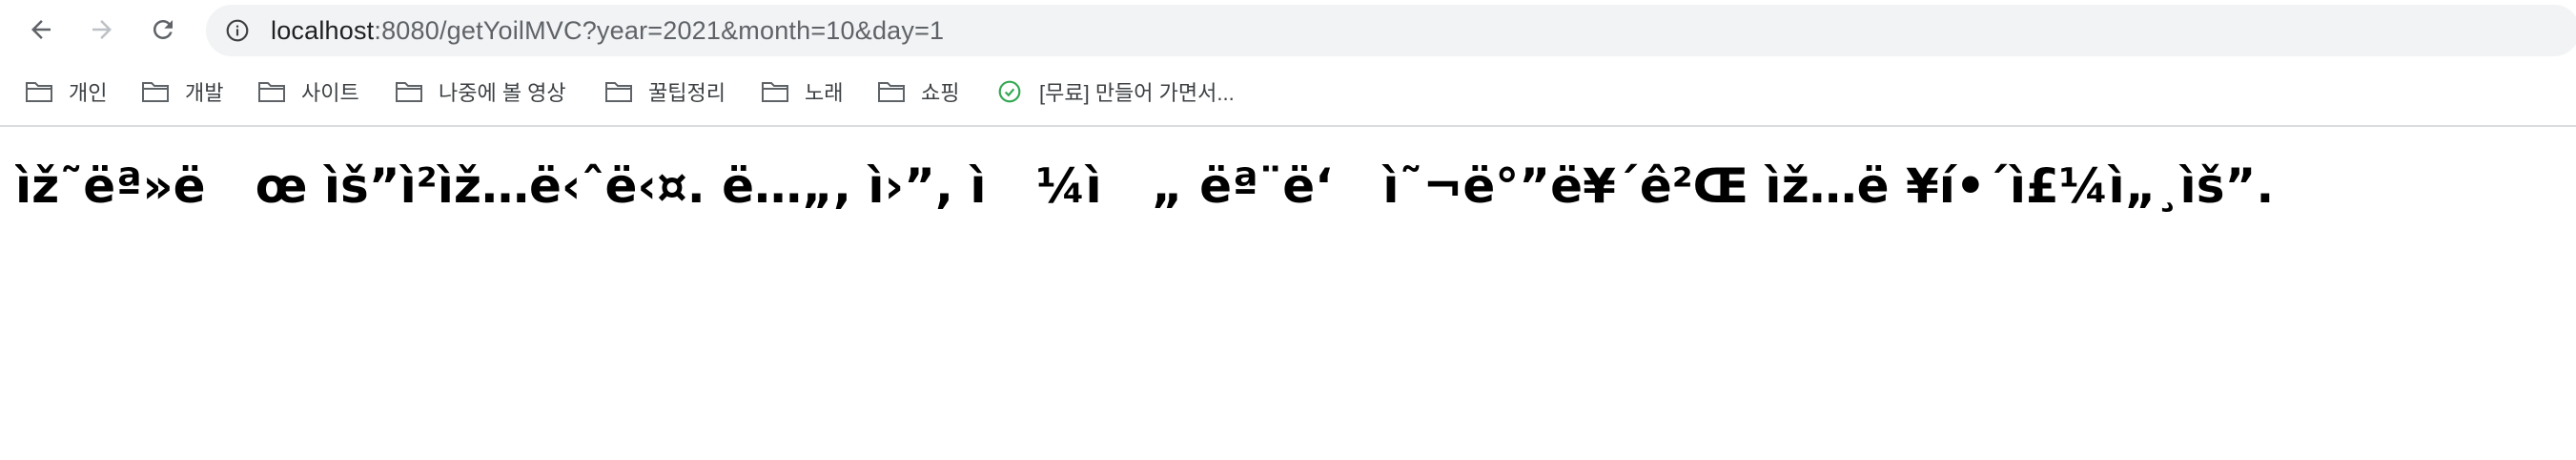 This screenshot has height=460, width=2576. What do you see at coordinates (330, 93) in the screenshot?
I see `bookmark-label: 사이트` at bounding box center [330, 93].